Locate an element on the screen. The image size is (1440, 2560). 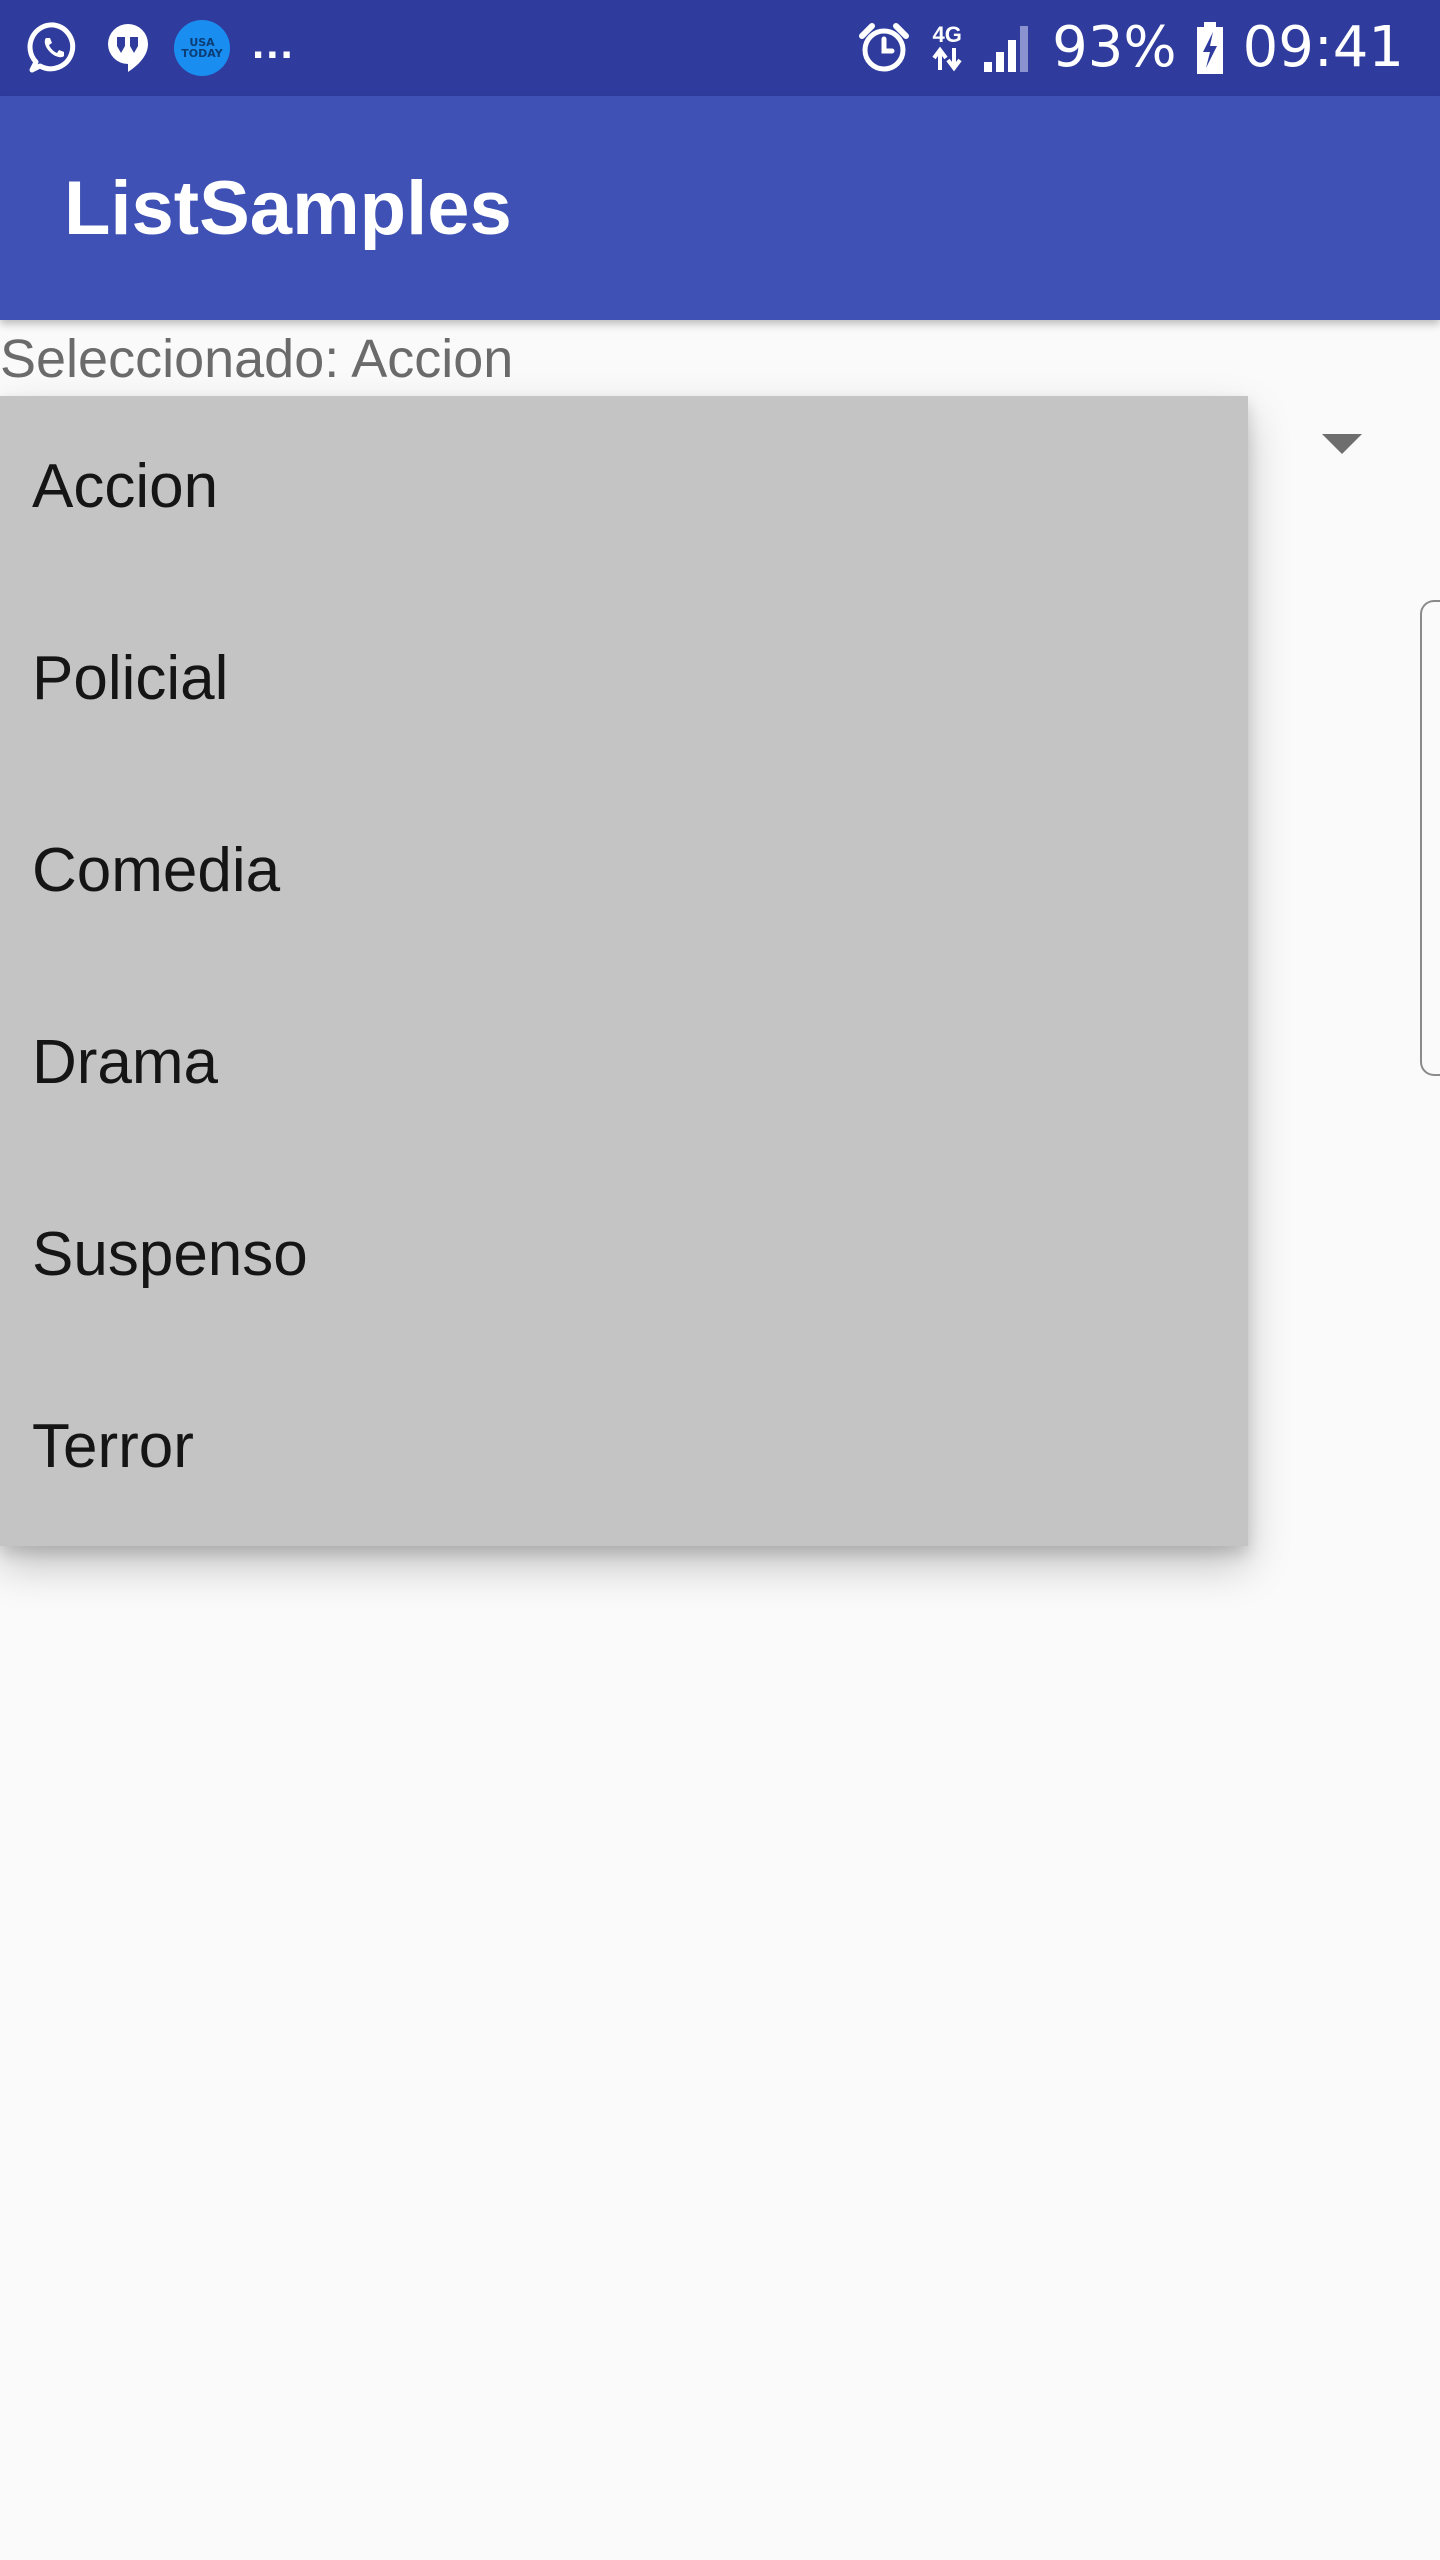
dropdown-arrow-icon is located at coordinates (1342, 444).